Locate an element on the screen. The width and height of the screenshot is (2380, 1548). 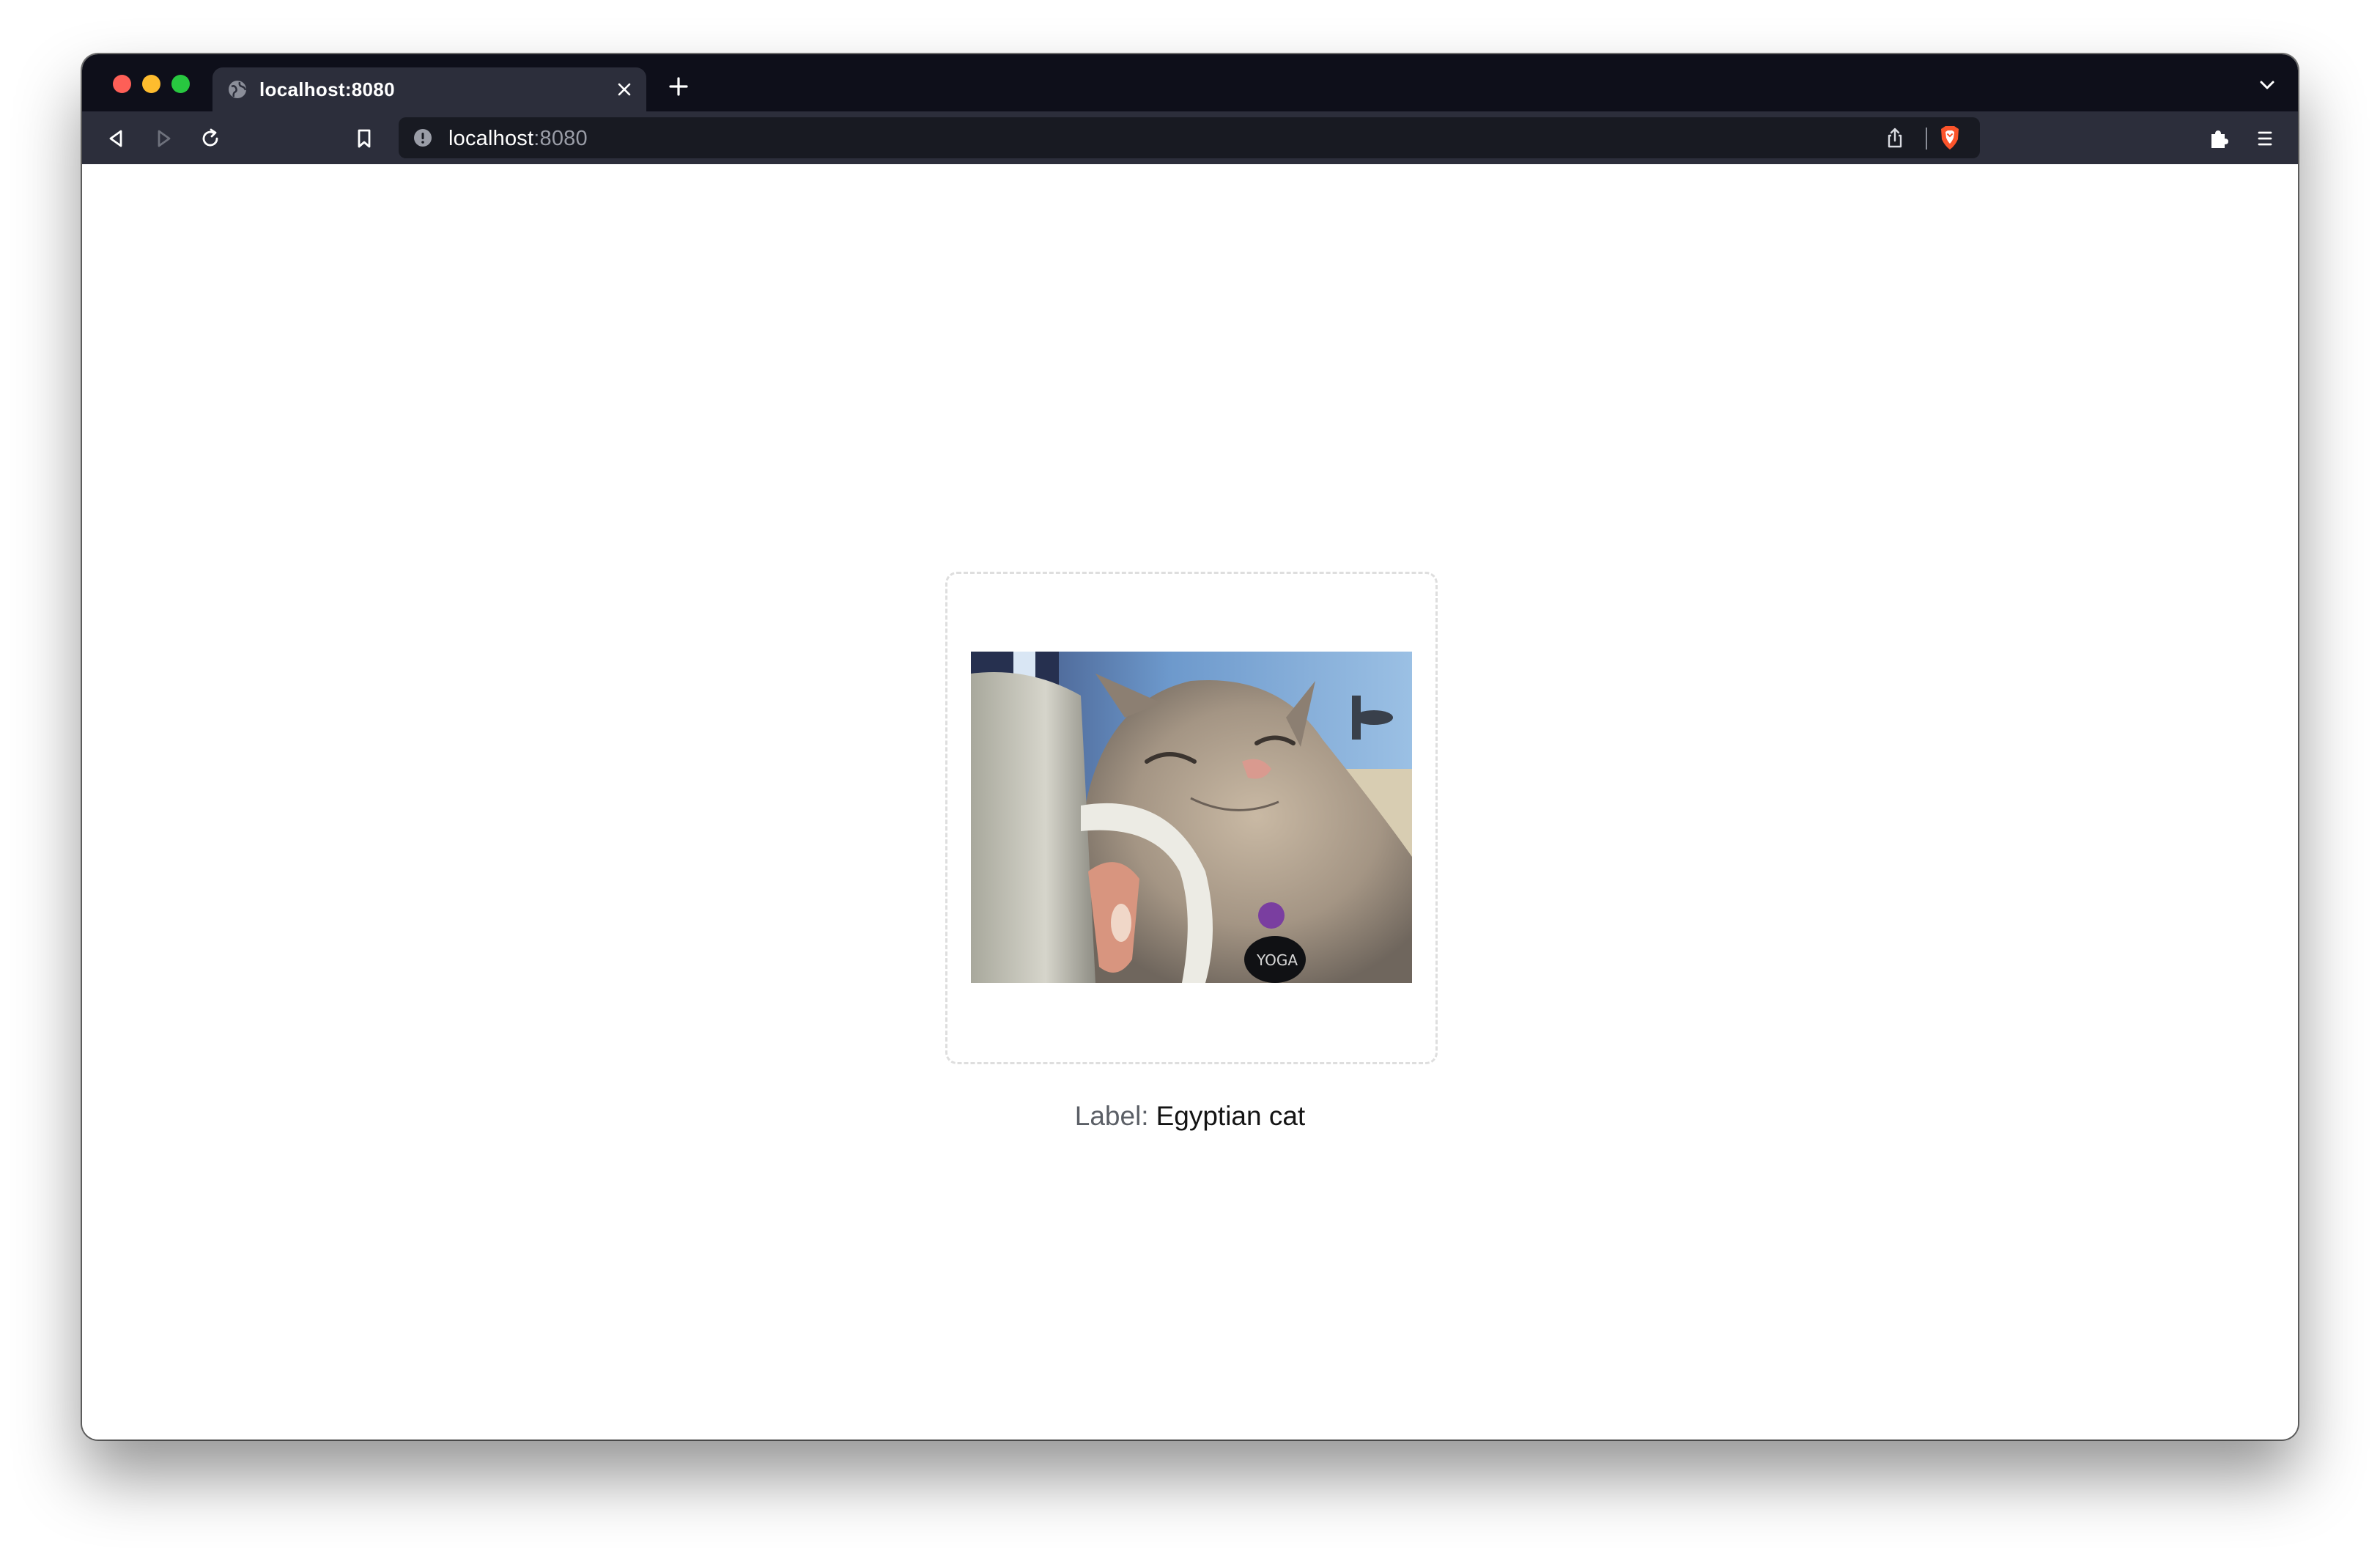
prediction-label: Label: Egyptian cat is located at coordinates (1190, 1116).